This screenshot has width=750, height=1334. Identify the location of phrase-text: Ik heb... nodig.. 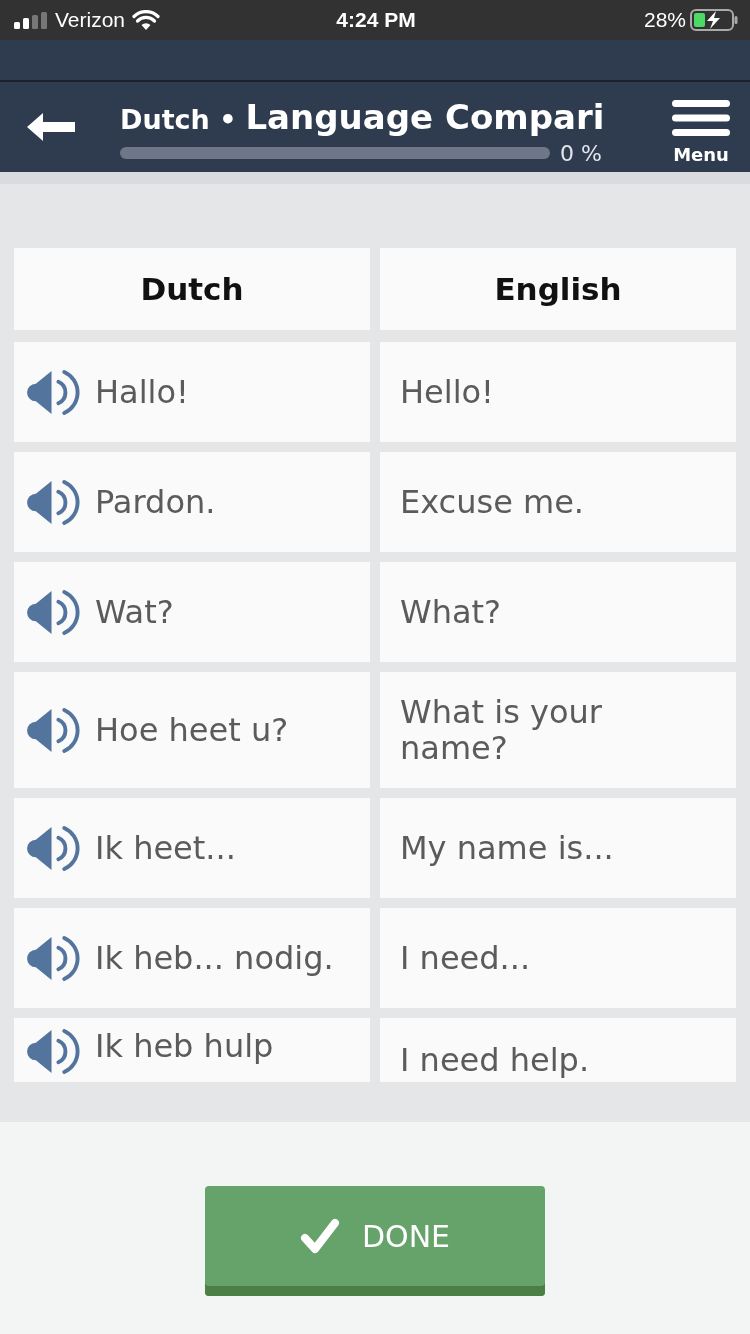
(214, 958).